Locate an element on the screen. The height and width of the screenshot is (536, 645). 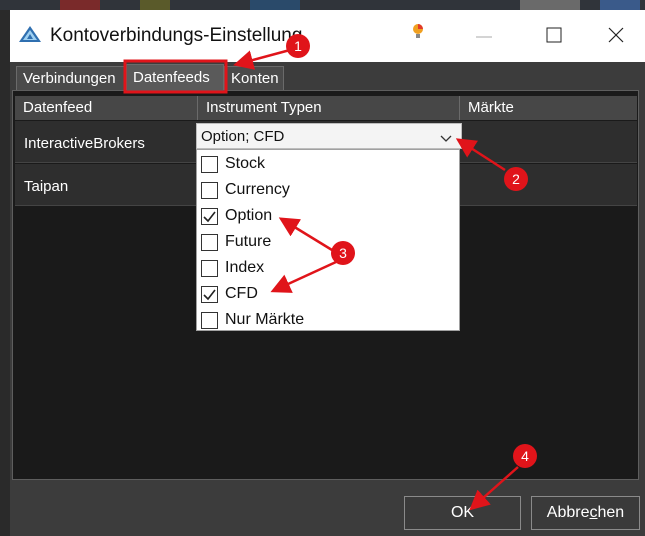
tab-datenfeeds: Datenfeeds is located at coordinates (175, 77).